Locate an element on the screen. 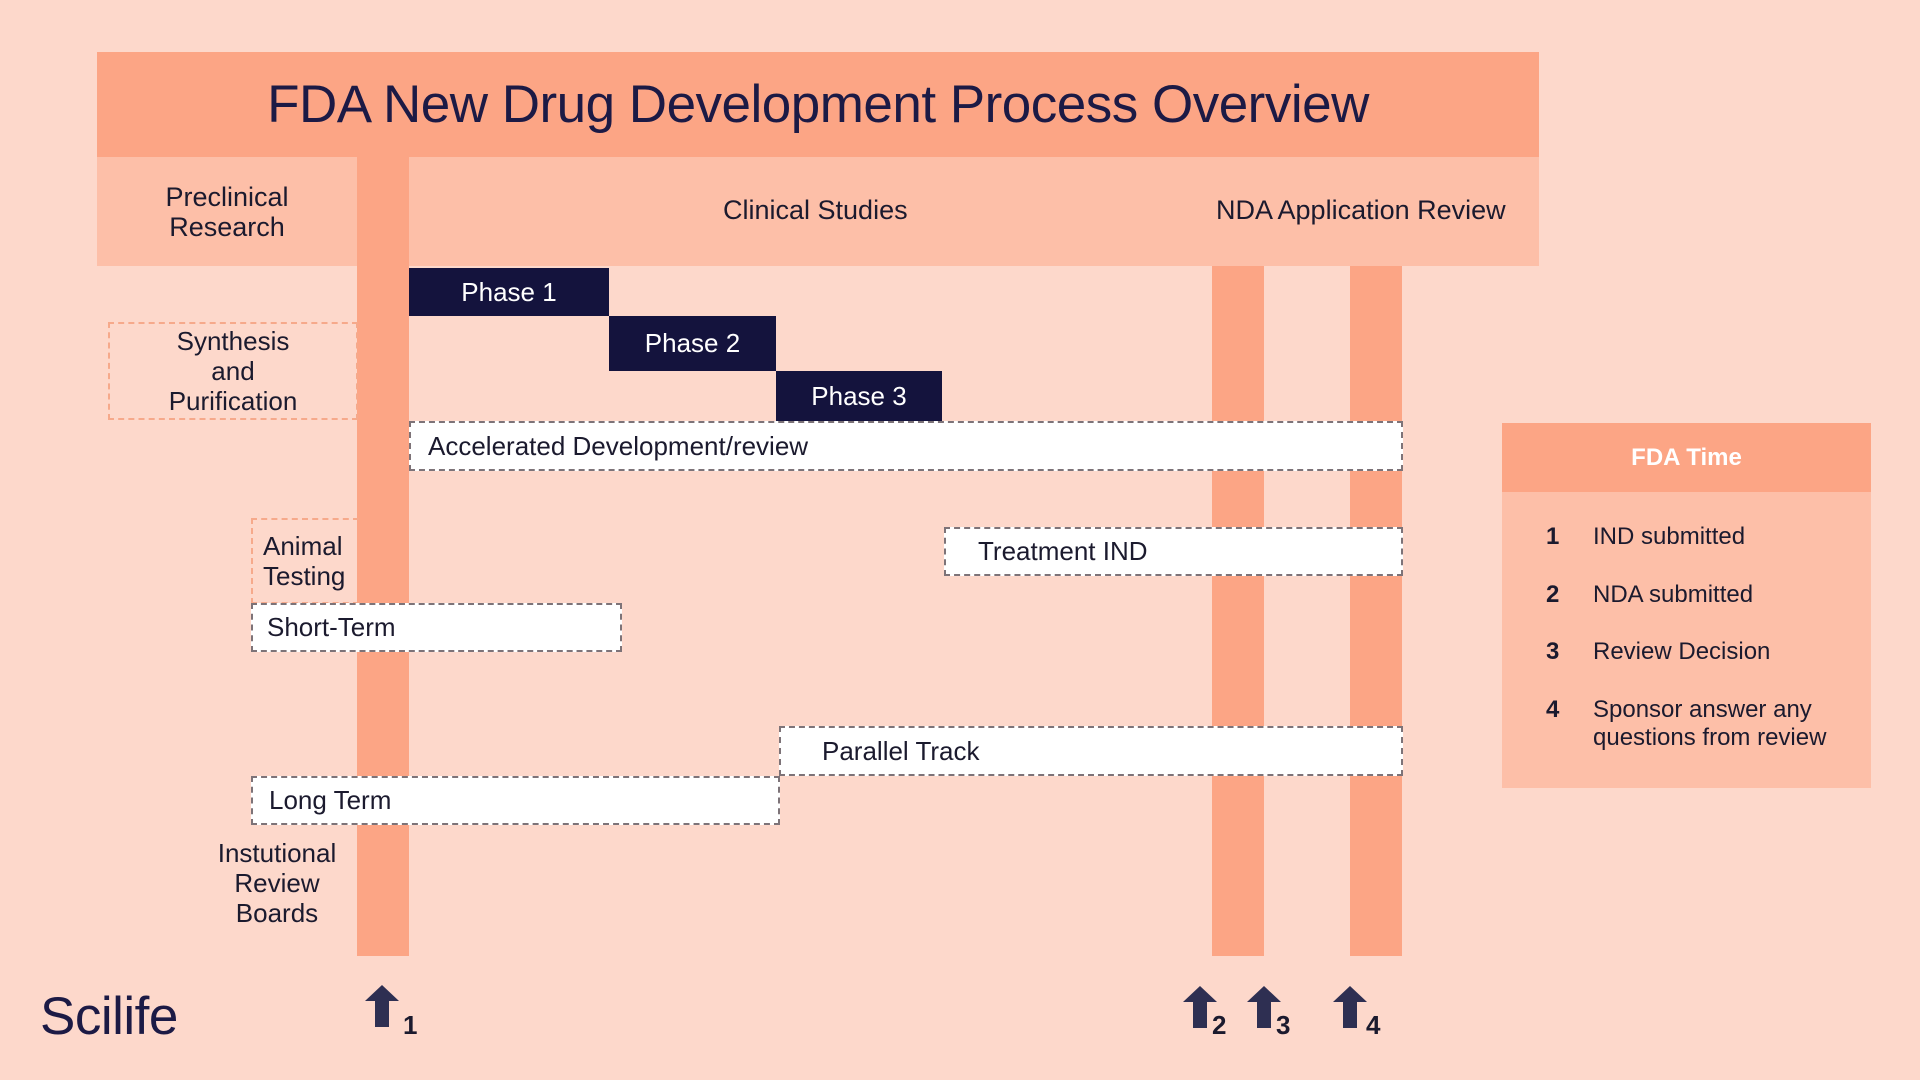 The image size is (1920, 1080). short-term-track: Short-Term is located at coordinates (436, 627).